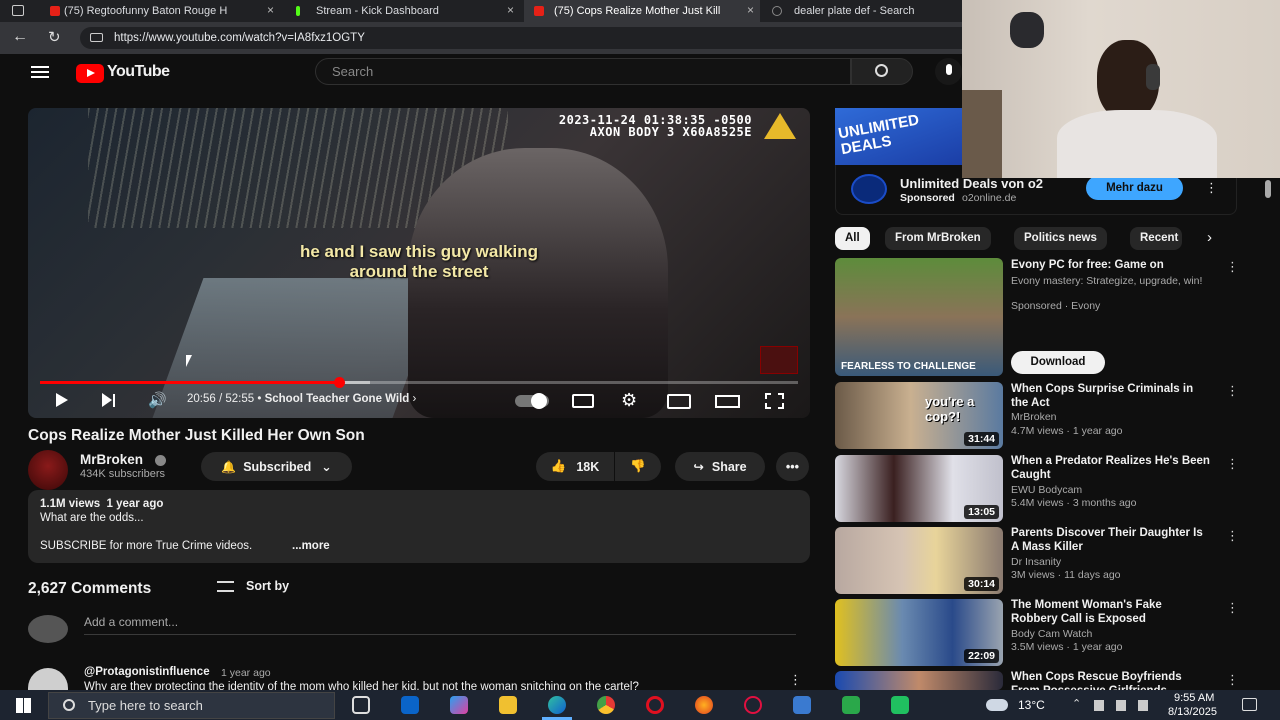  I want to click on browser-tab-2: Stream - Kick Dashboard ×, so click(402, 11).